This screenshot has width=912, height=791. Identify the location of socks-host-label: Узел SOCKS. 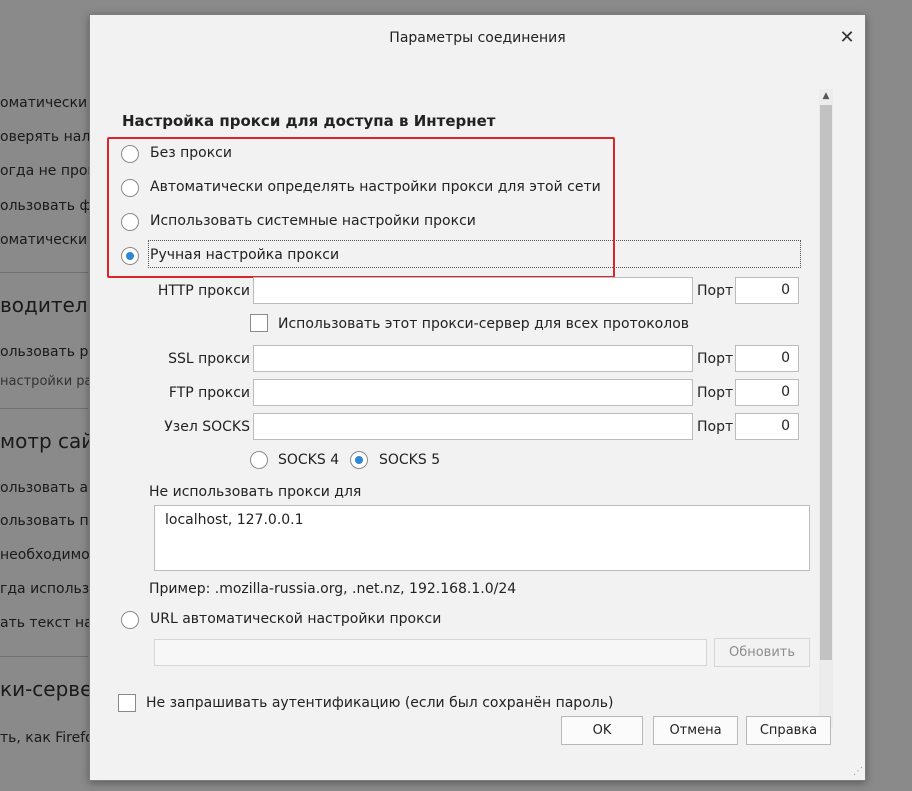
(207, 427).